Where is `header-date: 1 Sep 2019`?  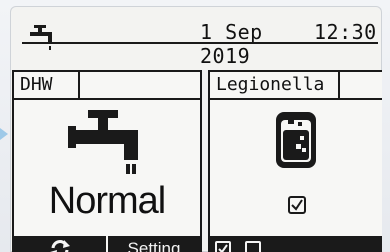 header-date: 1 Sep 2019 is located at coordinates (231, 44).